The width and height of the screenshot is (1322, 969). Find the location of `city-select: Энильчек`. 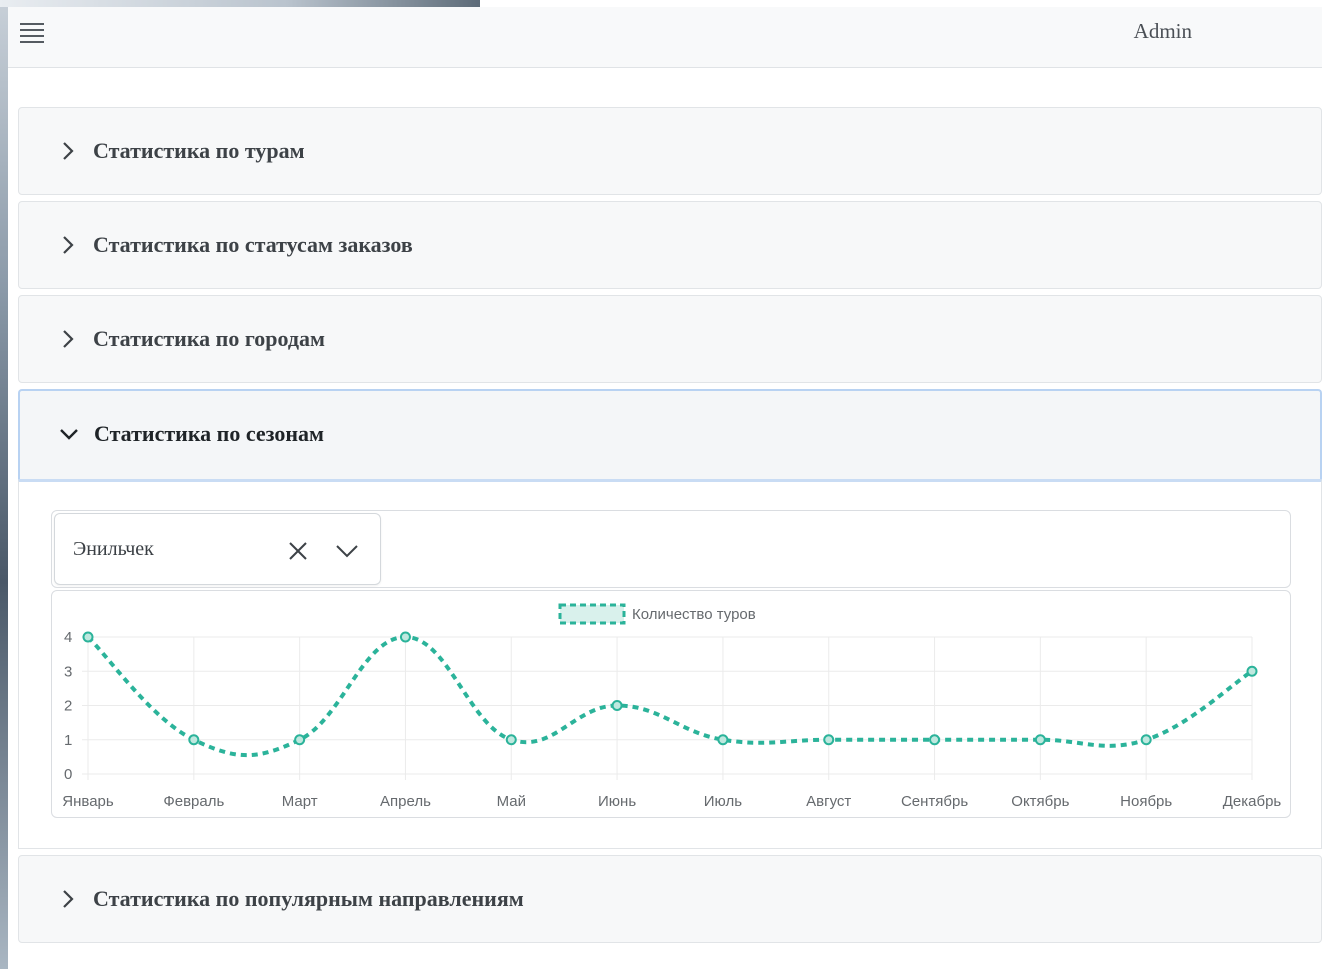

city-select: Энильчек is located at coordinates (217, 549).